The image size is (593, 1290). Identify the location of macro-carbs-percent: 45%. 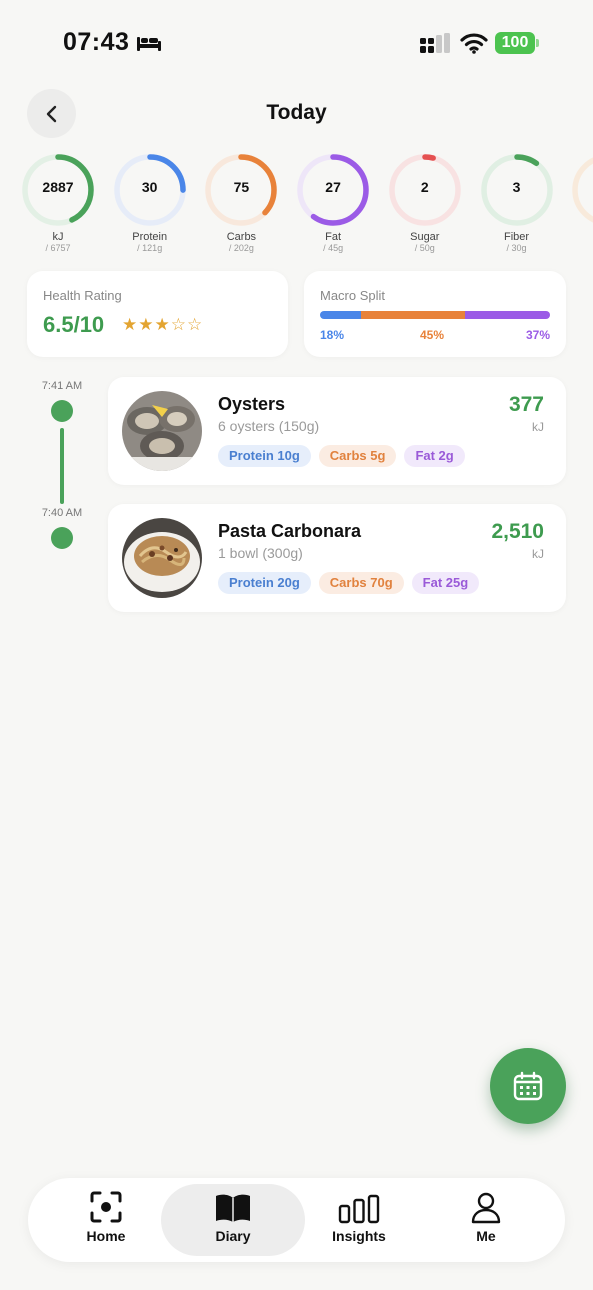
(432, 335).